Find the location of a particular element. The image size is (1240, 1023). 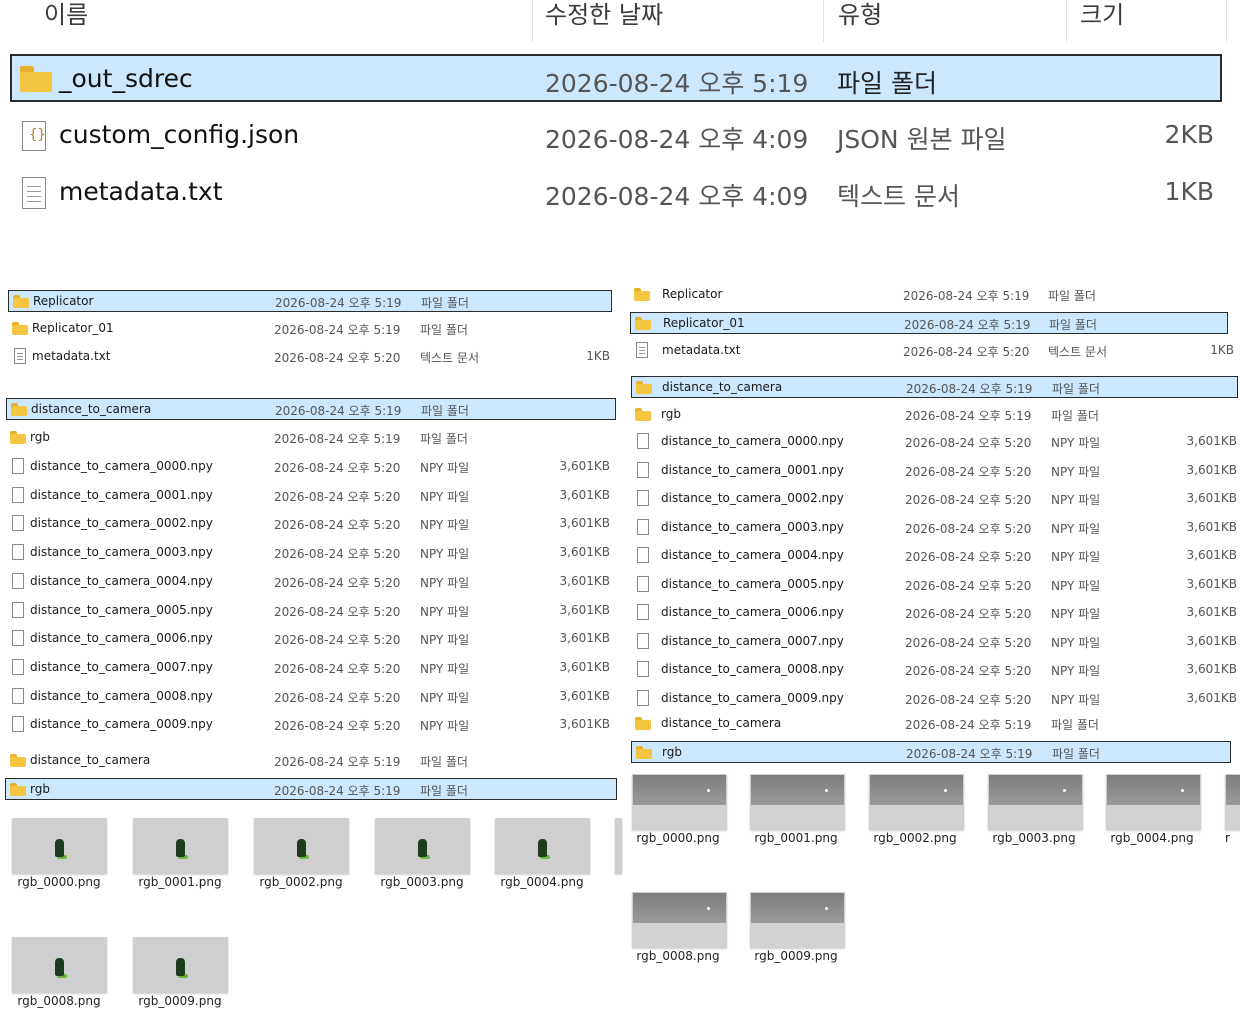

thumbnail-label: rgb_0008.png is located at coordinates (678, 956).